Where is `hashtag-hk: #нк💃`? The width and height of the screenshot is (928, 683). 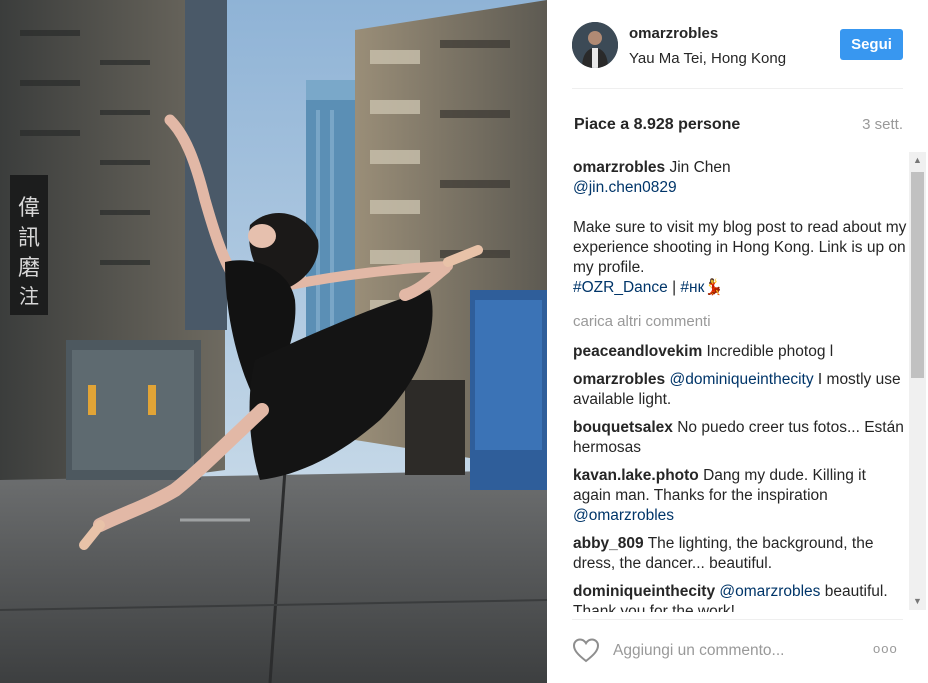 hashtag-hk: #нк💃 is located at coordinates (701, 287).